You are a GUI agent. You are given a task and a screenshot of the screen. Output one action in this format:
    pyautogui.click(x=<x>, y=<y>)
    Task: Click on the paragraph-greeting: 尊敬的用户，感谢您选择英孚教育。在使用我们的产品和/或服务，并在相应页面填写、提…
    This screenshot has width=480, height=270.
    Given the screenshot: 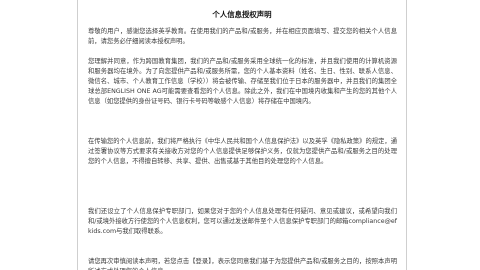 What is the action you would take?
    pyautogui.click(x=242, y=36)
    